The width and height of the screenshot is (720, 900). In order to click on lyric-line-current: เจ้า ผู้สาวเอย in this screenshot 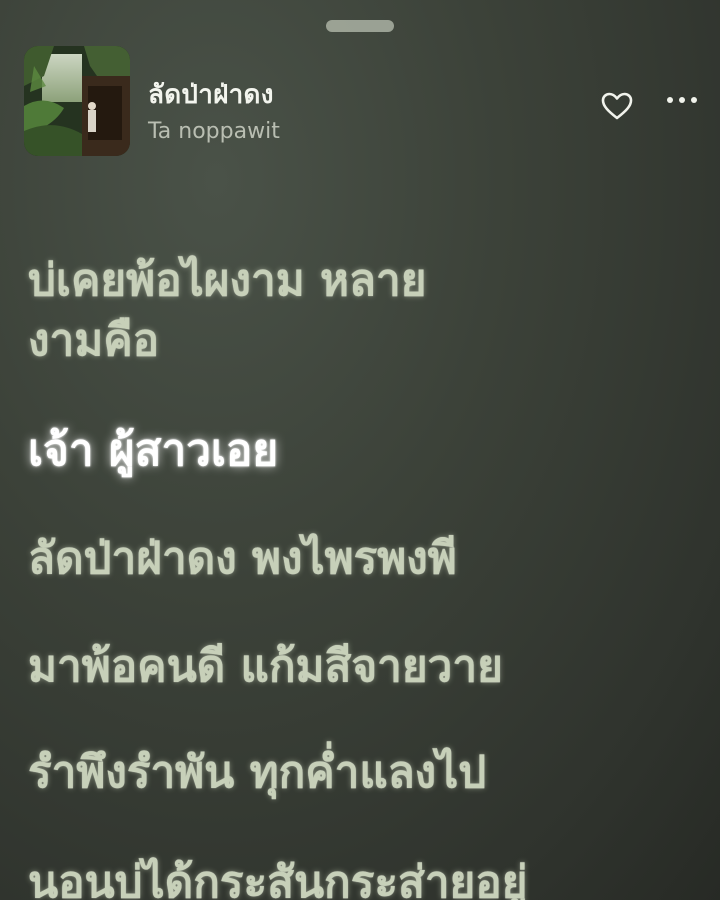, I will do `click(153, 451)`.